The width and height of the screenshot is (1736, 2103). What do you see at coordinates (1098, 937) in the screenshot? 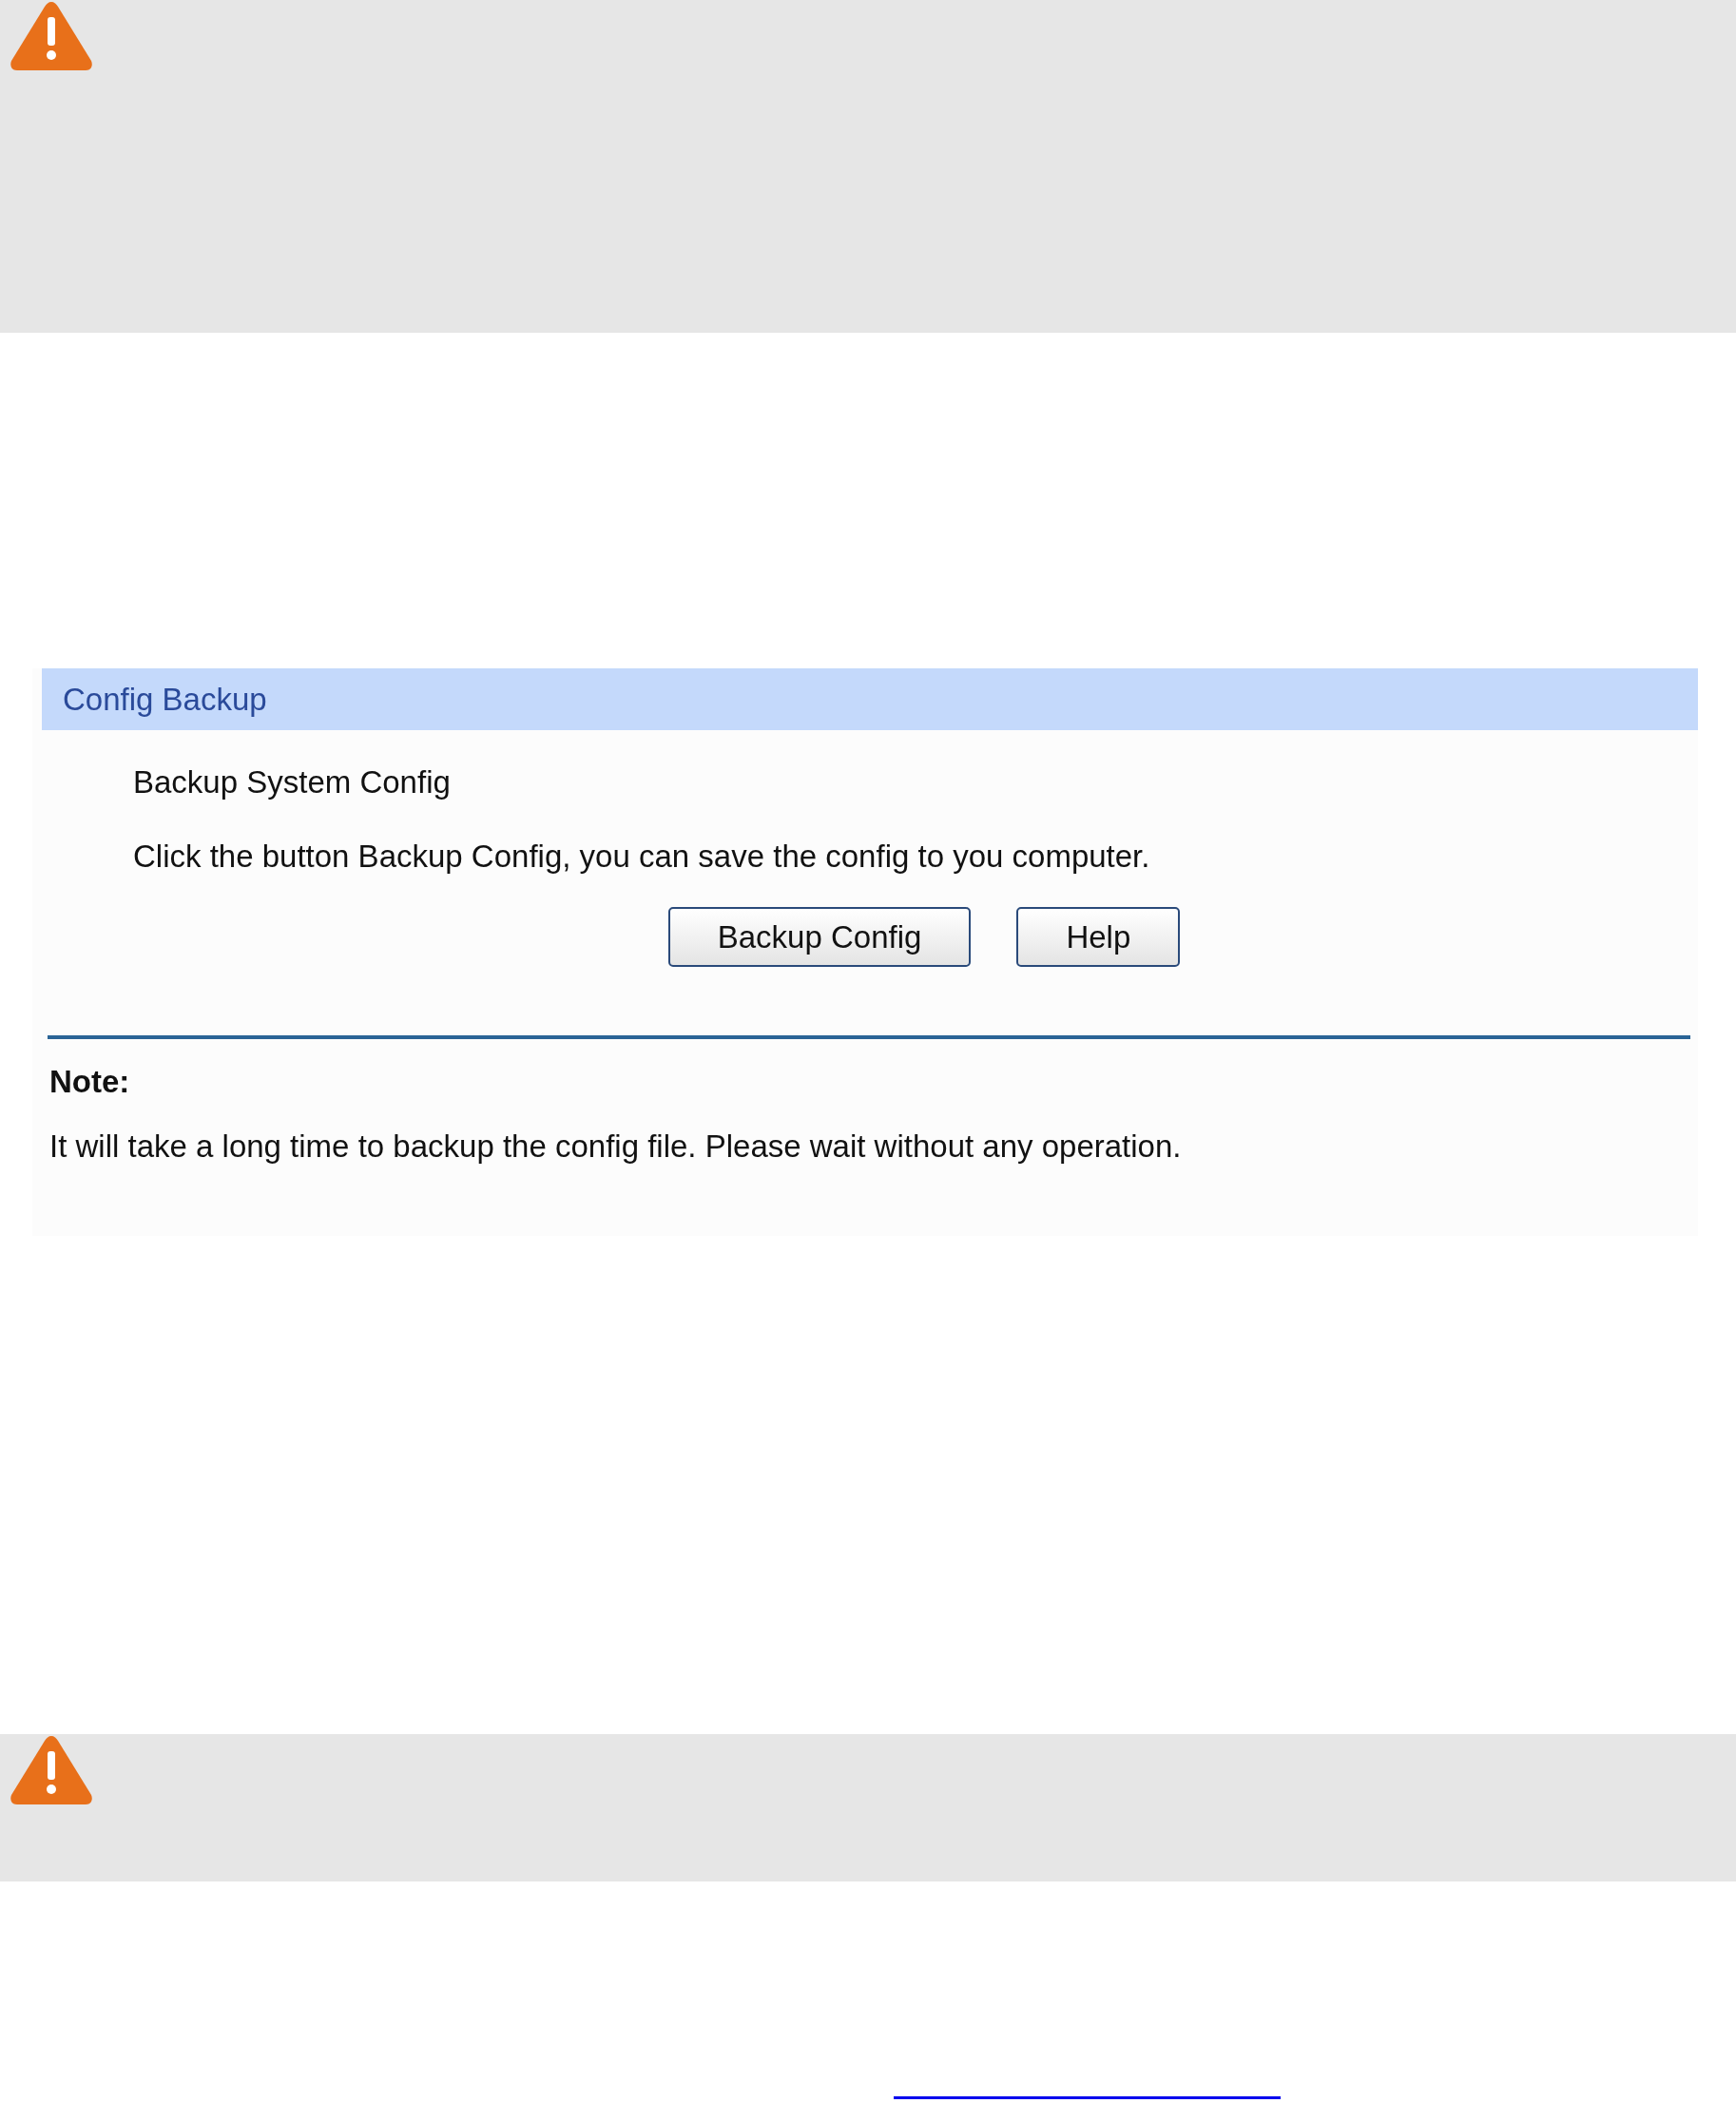
I see `help-button: Help` at bounding box center [1098, 937].